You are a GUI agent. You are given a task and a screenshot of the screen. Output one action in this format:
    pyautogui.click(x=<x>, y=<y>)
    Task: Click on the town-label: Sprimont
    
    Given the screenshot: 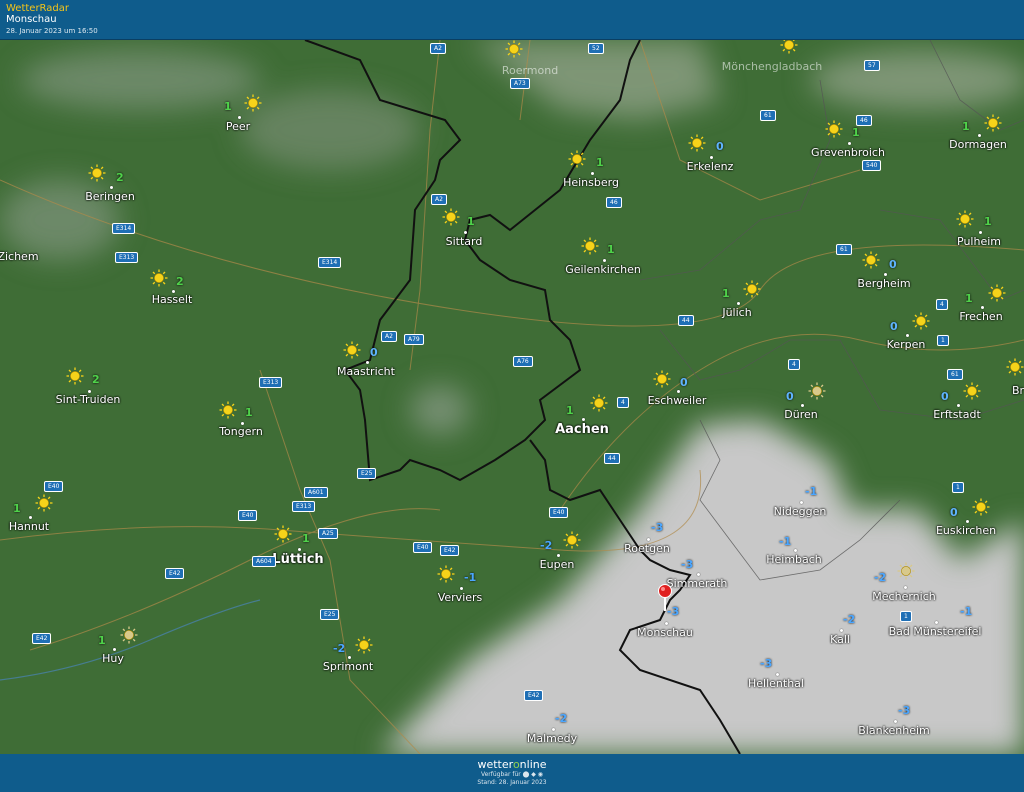 What is the action you would take?
    pyautogui.click(x=348, y=666)
    